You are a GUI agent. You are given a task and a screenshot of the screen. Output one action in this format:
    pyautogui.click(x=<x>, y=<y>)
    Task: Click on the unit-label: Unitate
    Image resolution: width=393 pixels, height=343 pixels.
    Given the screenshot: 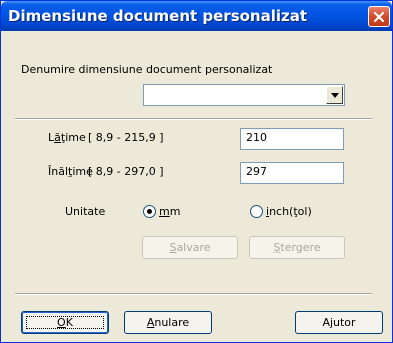 What is the action you would take?
    pyautogui.click(x=85, y=211)
    